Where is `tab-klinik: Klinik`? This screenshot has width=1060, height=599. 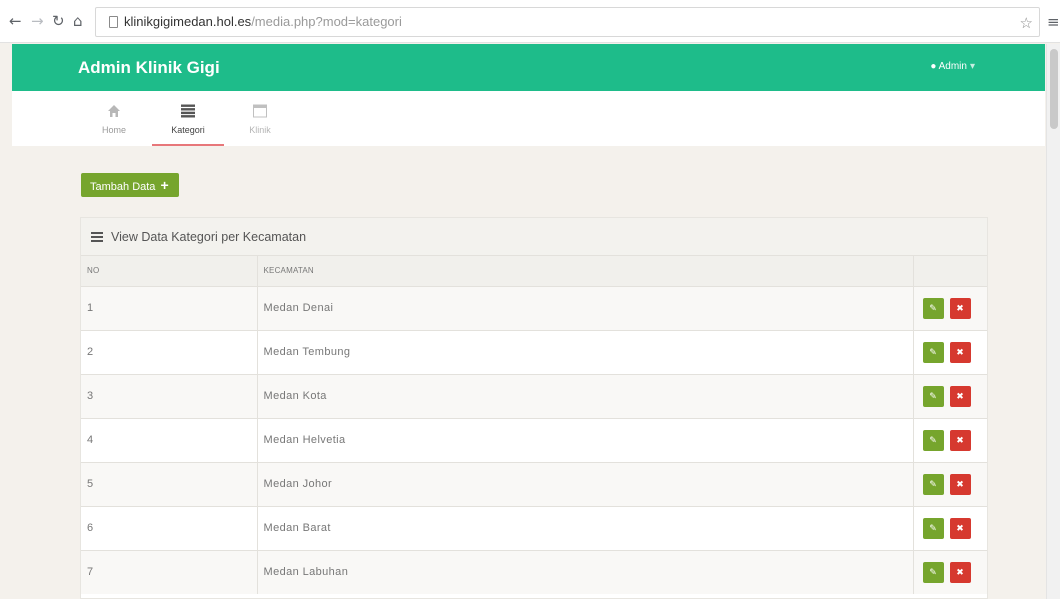 tab-klinik: Klinik is located at coordinates (260, 118).